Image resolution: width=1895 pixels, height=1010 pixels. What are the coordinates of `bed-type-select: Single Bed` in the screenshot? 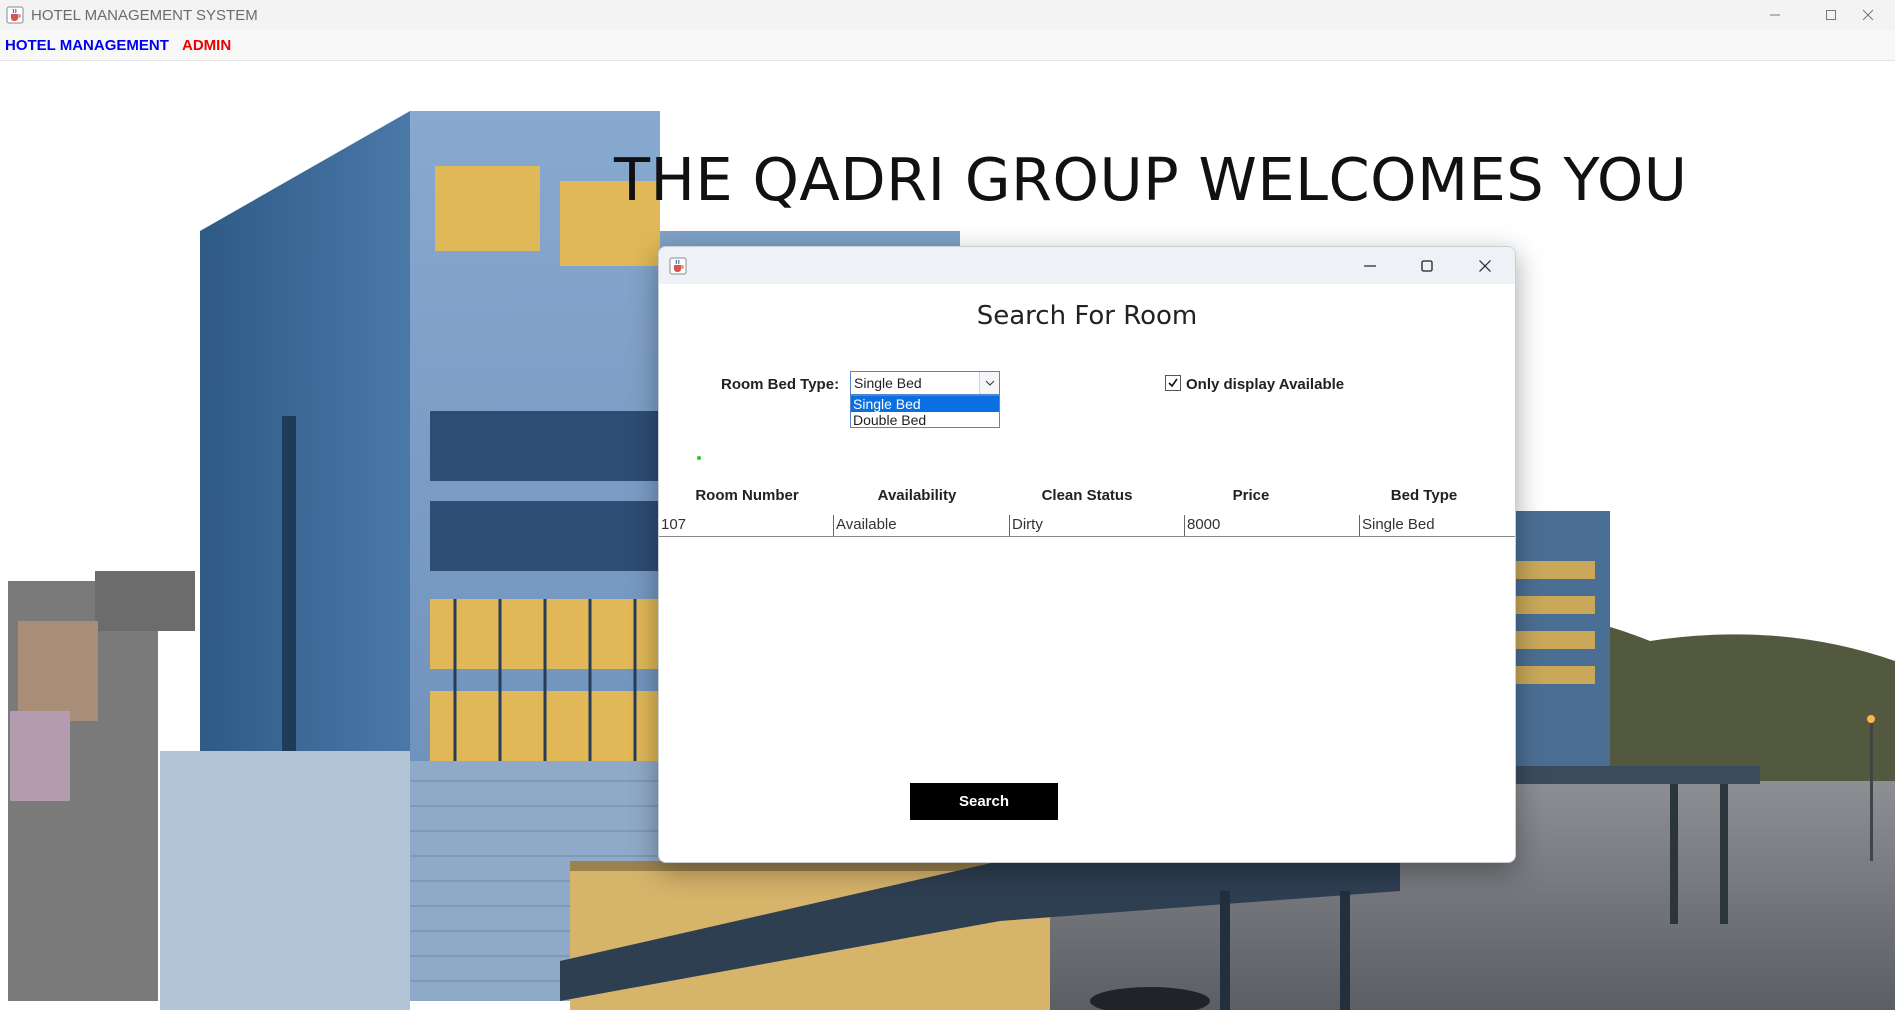 It's located at (925, 383).